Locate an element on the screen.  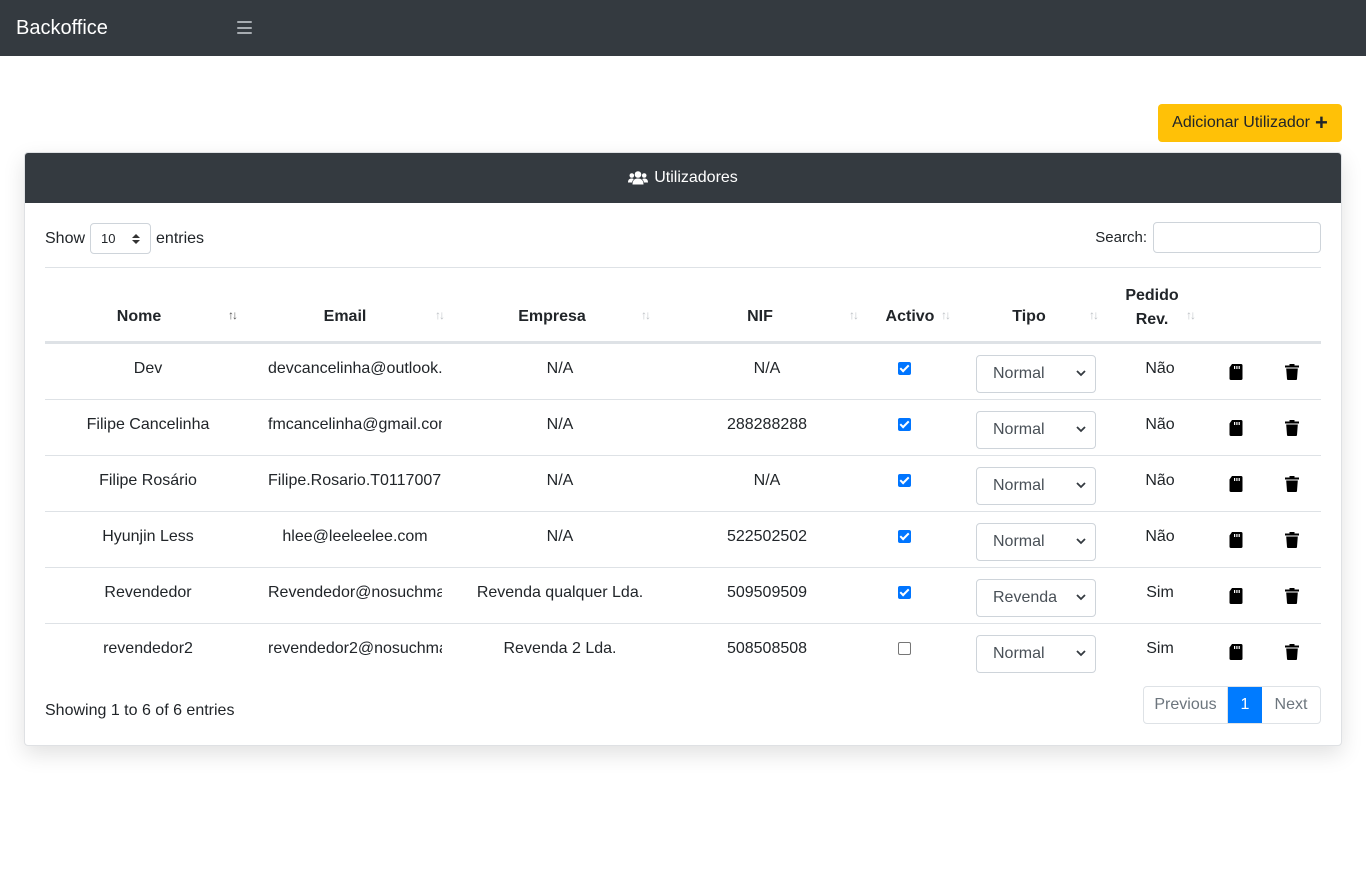
pagination-page-1: 1 is located at coordinates (1245, 705).